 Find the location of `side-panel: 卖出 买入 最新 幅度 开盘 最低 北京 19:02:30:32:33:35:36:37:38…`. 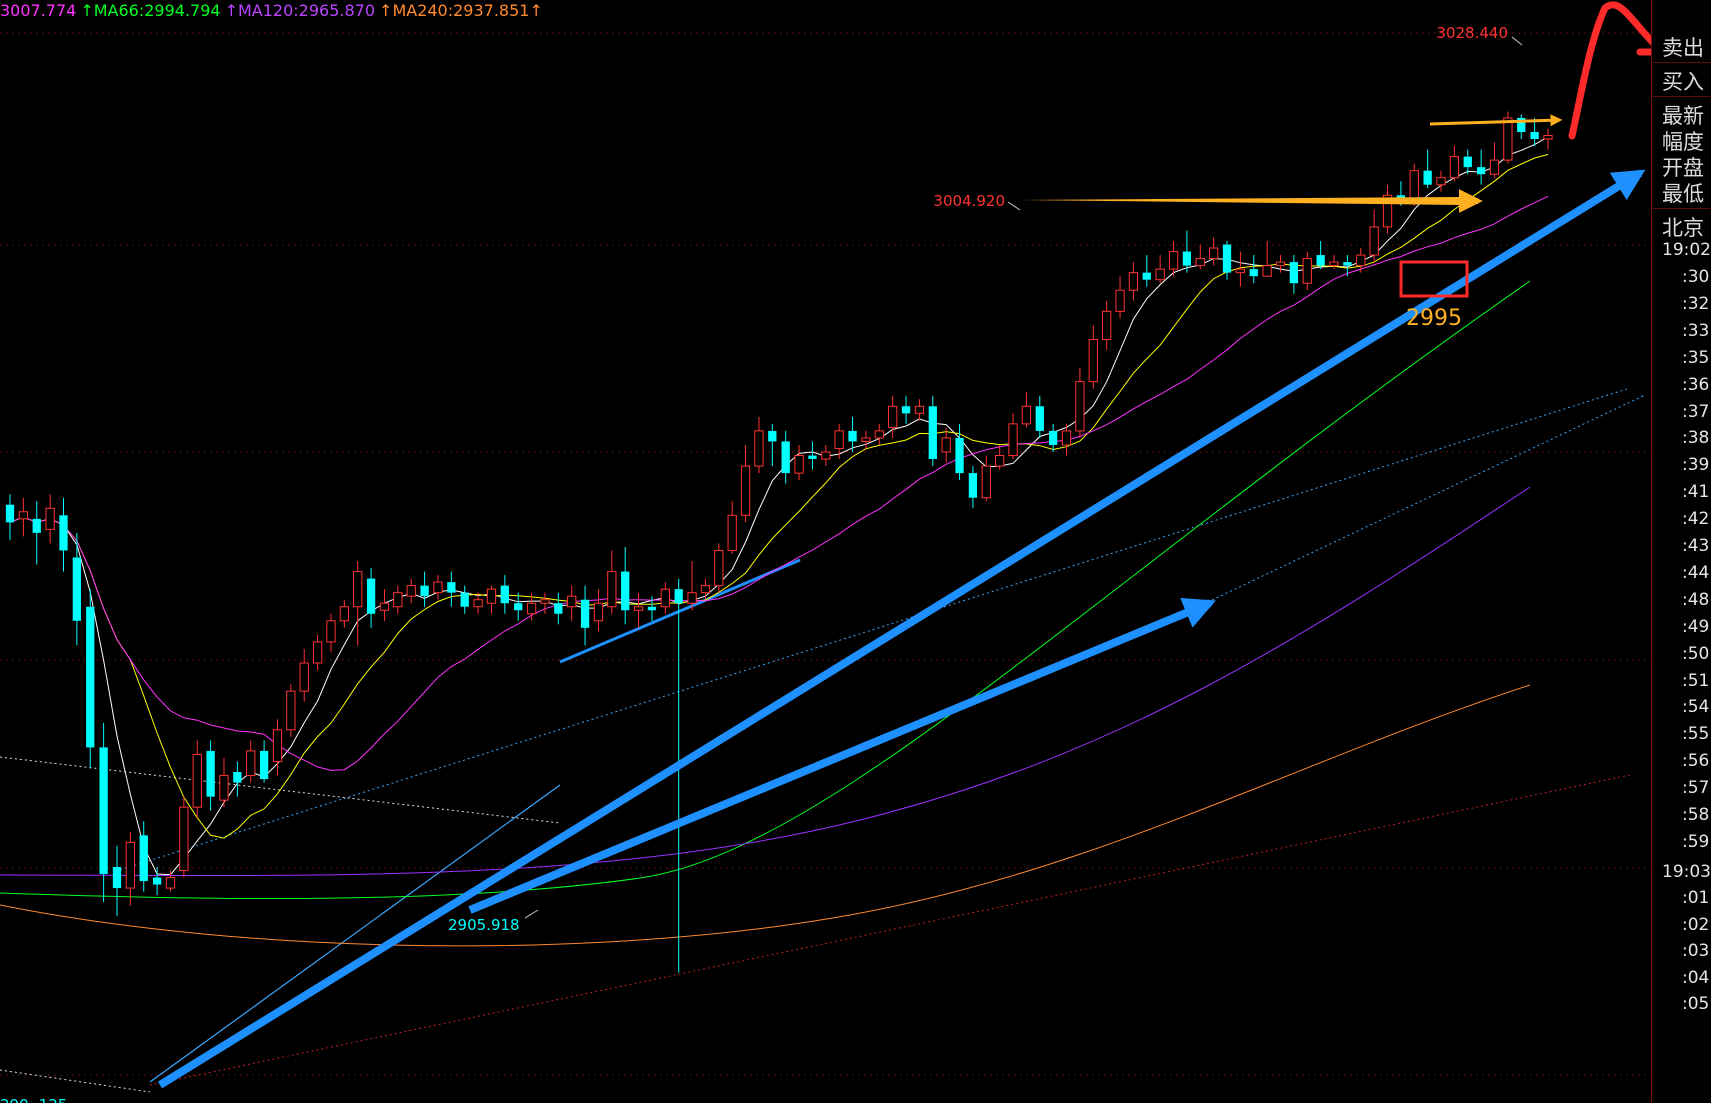

side-panel: 卖出 买入 最新 幅度 开盘 最低 北京 19:02:30:32:33:35:36:37:38… is located at coordinates (1681, 551).